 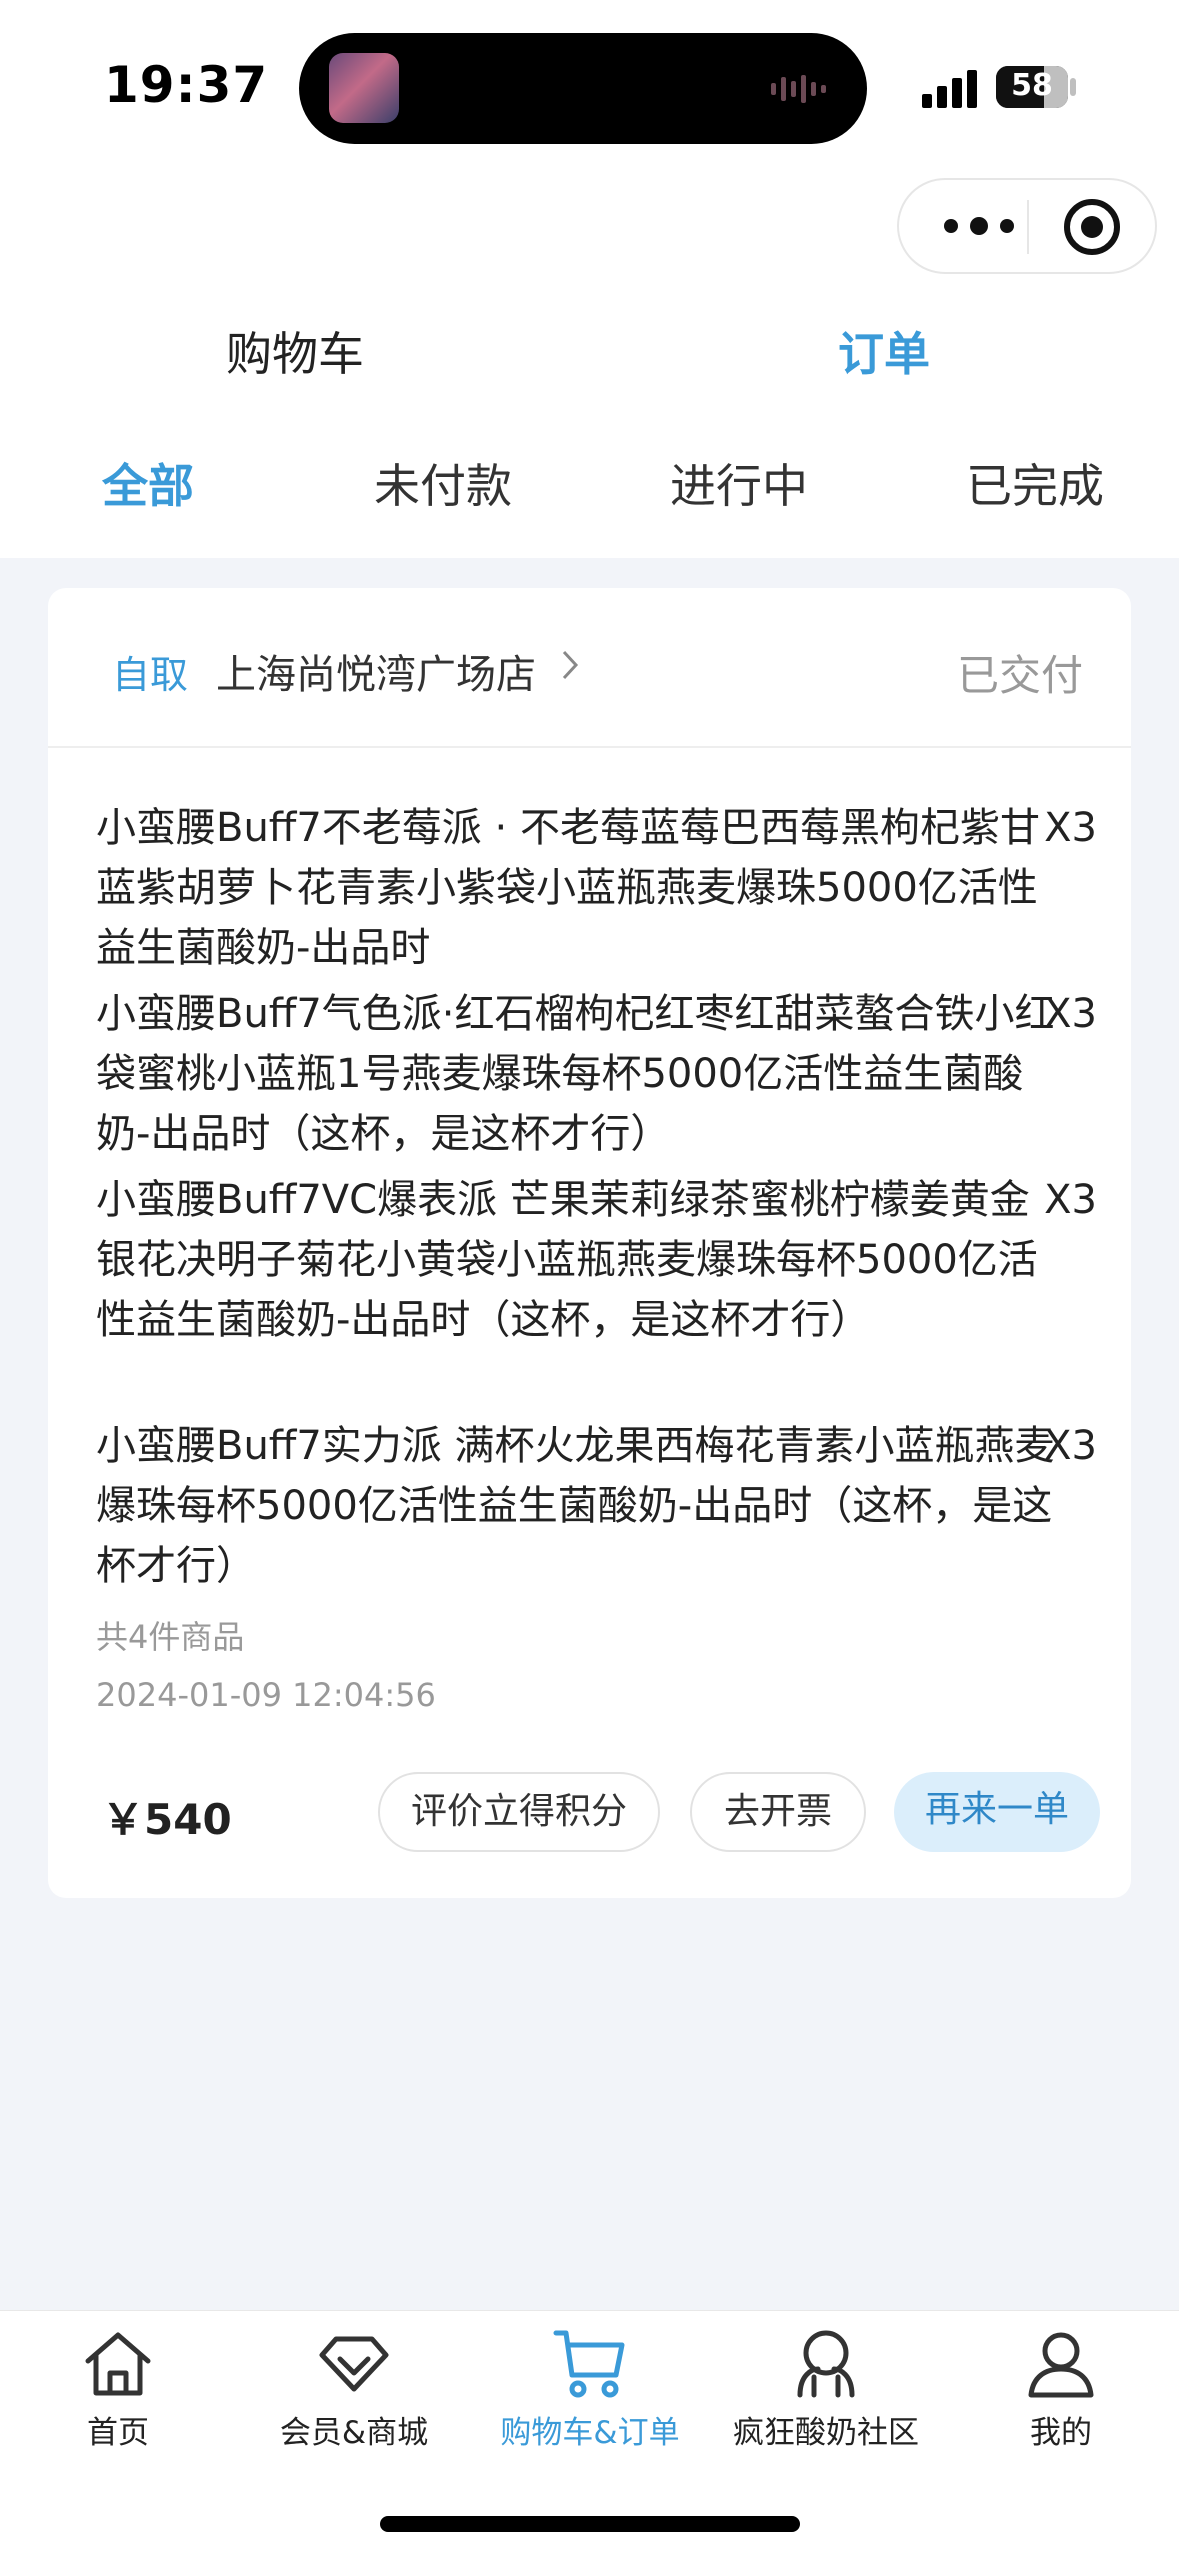 I want to click on nav-profile: 我的, so click(x=1061, y=2387).